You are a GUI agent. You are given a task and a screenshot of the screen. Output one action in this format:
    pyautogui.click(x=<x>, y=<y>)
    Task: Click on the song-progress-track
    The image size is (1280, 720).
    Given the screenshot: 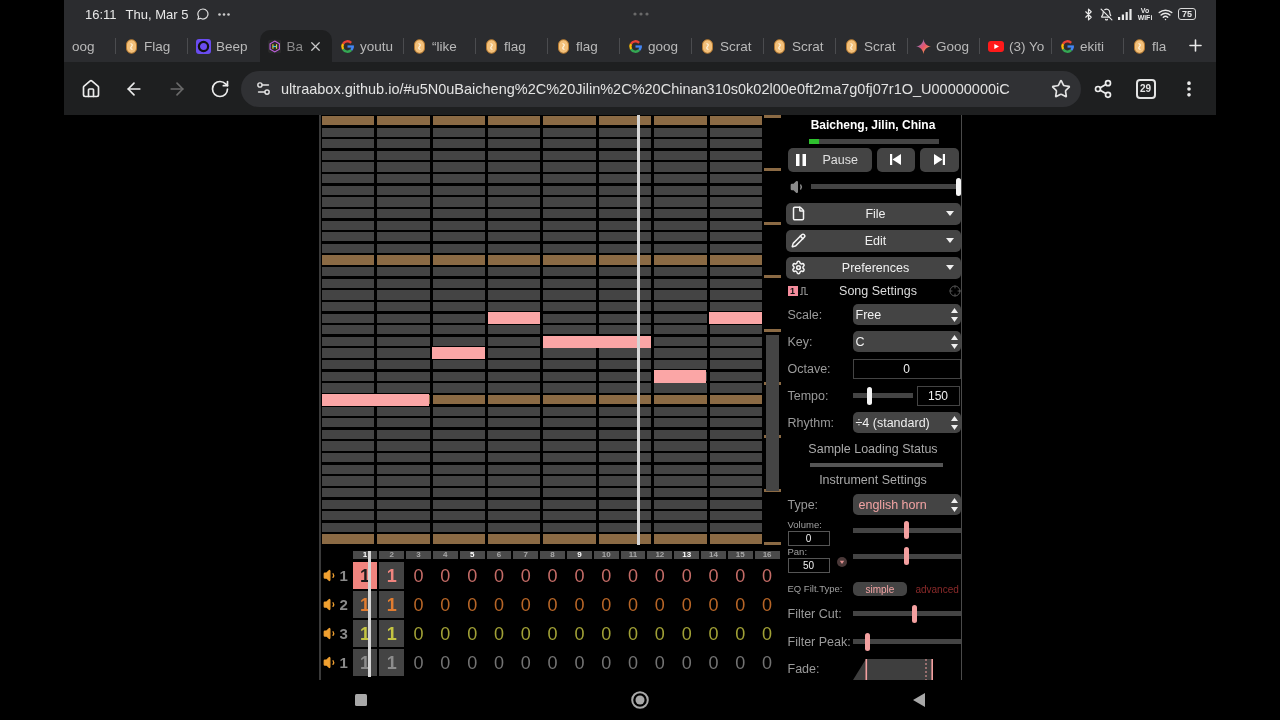 What is the action you would take?
    pyautogui.click(x=873, y=141)
    